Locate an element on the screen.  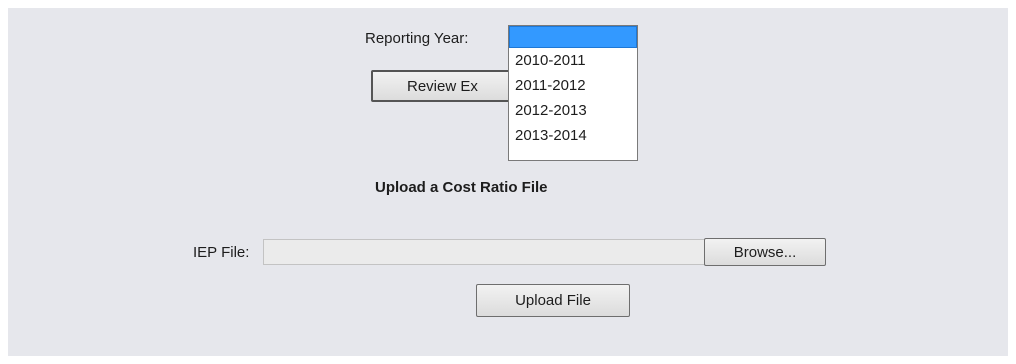
upload-file-button: Upload File is located at coordinates (553, 300).